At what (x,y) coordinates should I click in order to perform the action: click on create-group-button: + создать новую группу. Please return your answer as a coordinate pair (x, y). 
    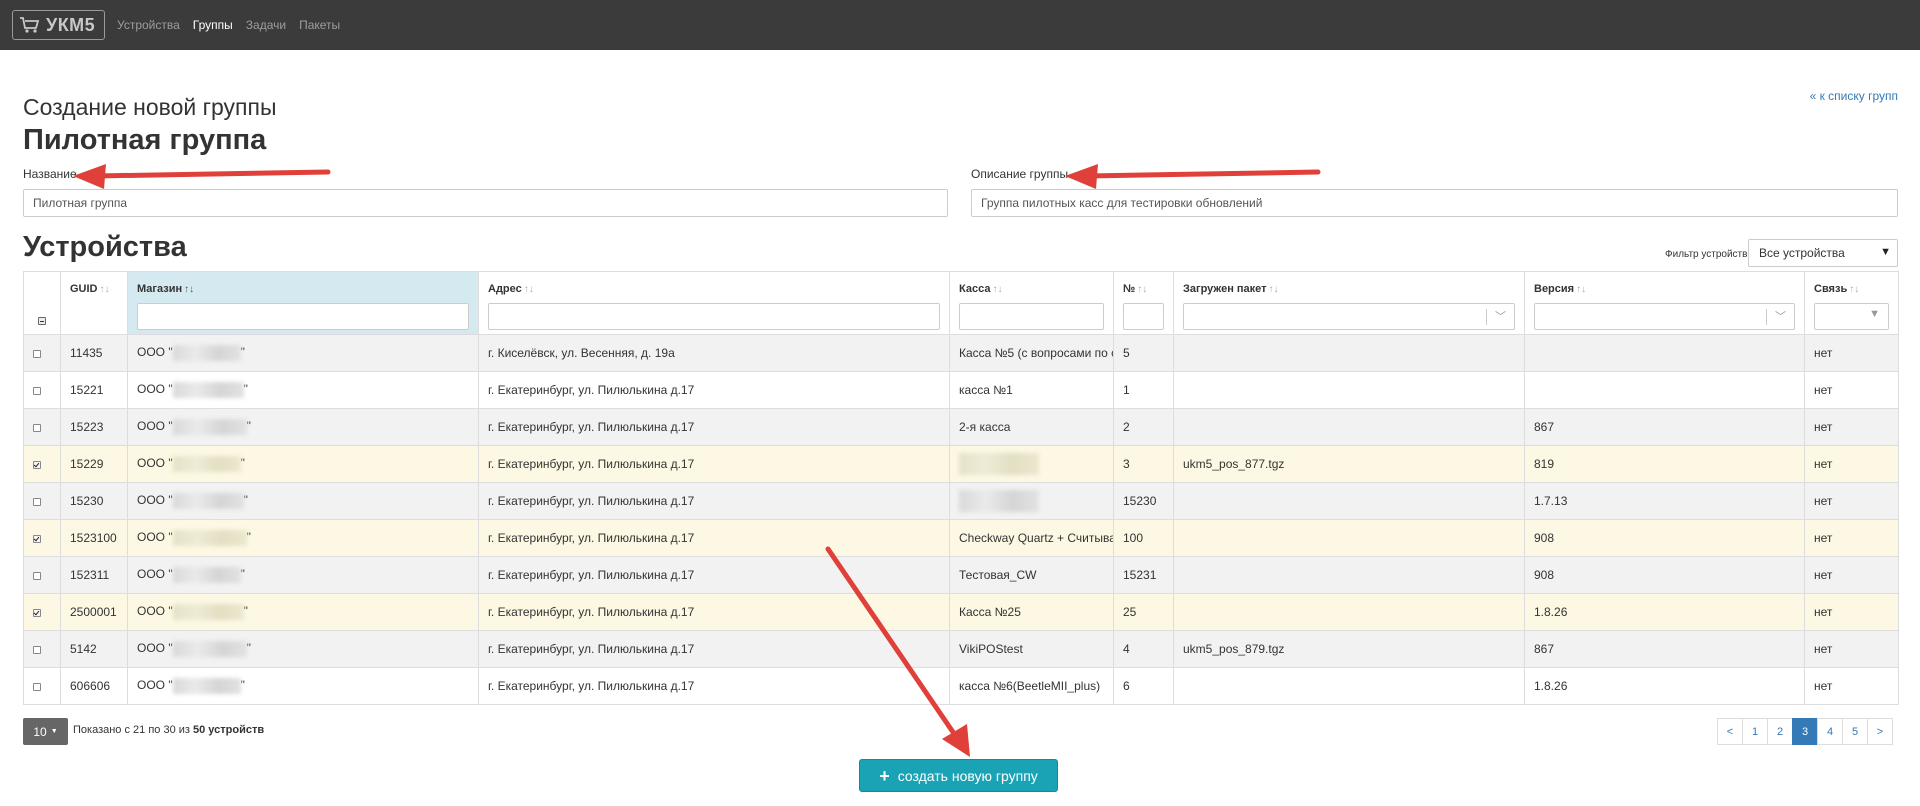
    Looking at the image, I should click on (958, 775).